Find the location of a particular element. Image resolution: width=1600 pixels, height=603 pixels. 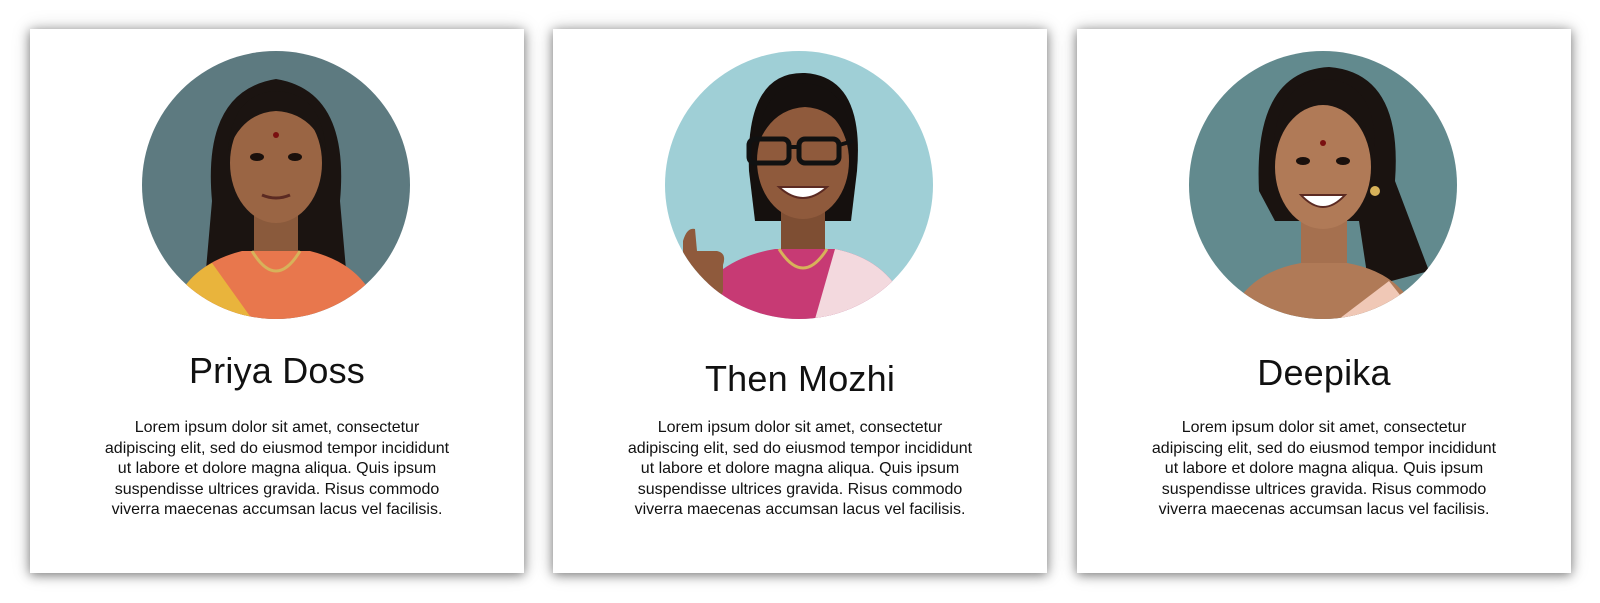

profile-name: Priya Doss is located at coordinates (277, 370).